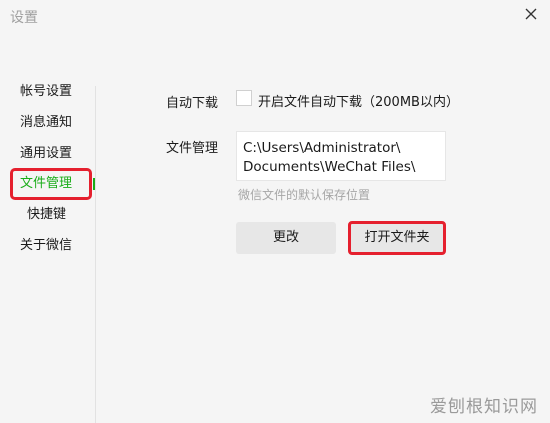 The image size is (550, 423). What do you see at coordinates (51, 184) in the screenshot?
I see `sidebar-item-file-management: 文件管理` at bounding box center [51, 184].